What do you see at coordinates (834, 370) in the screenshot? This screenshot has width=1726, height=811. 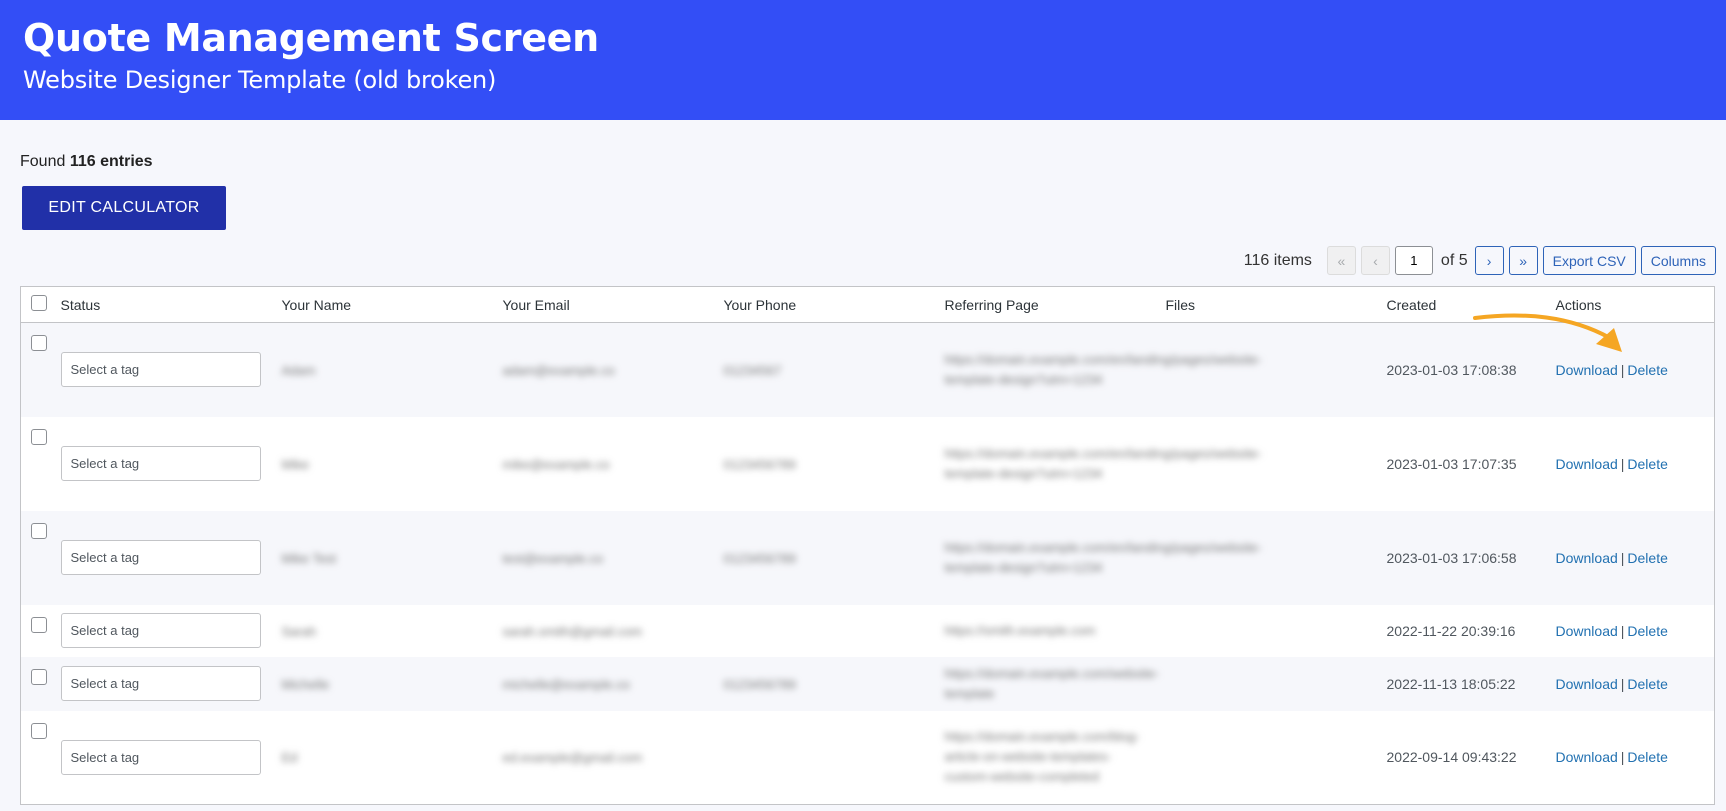 I see `phone-cell: 01234567` at bounding box center [834, 370].